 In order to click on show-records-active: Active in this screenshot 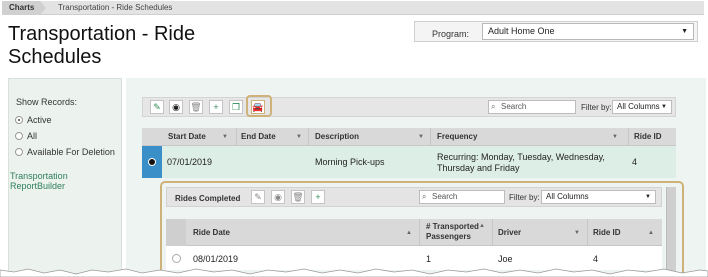, I will do `click(33, 120)`.